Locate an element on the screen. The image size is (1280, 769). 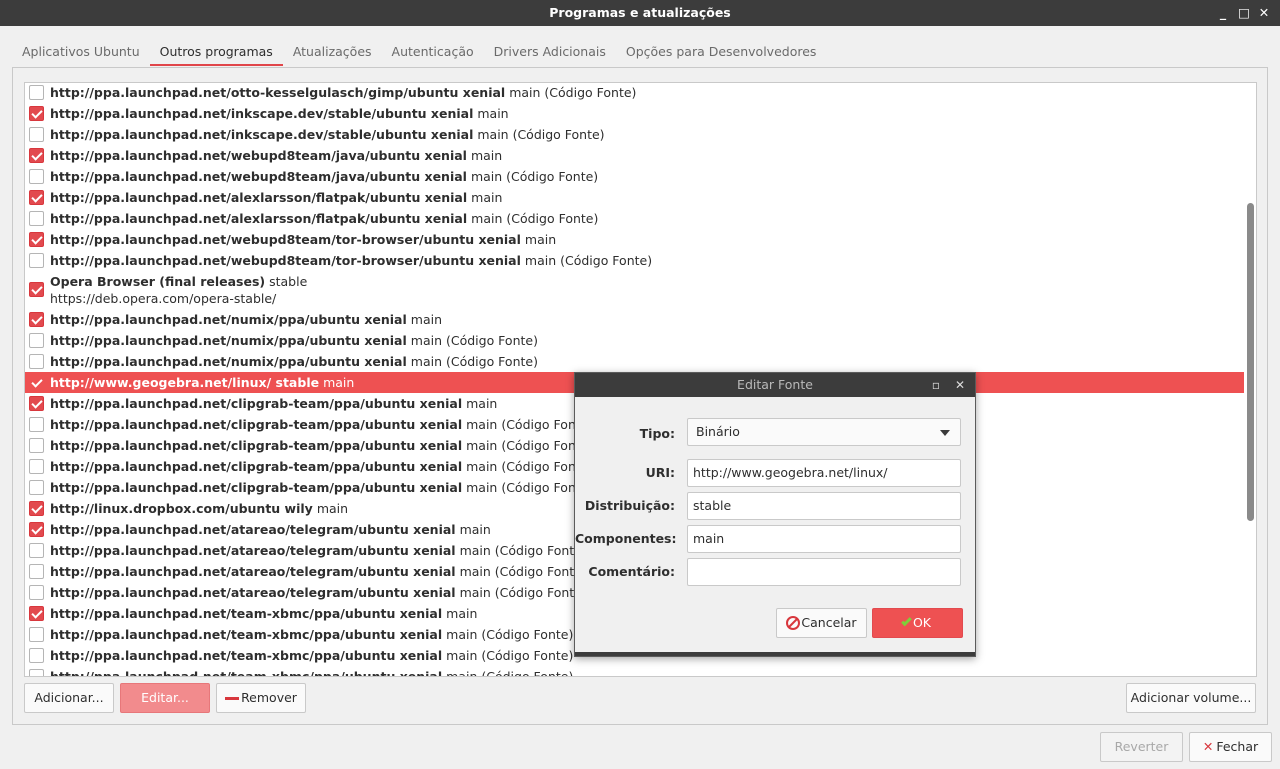
minimize-icon: _ is located at coordinates (1223, 13).